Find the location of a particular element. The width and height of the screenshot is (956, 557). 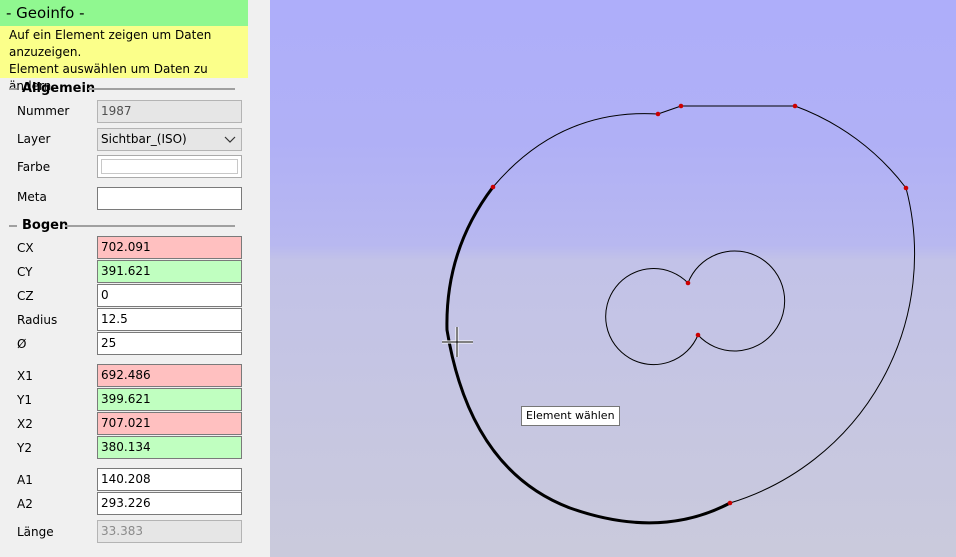

a1-input: 140.208 is located at coordinates (169, 479).